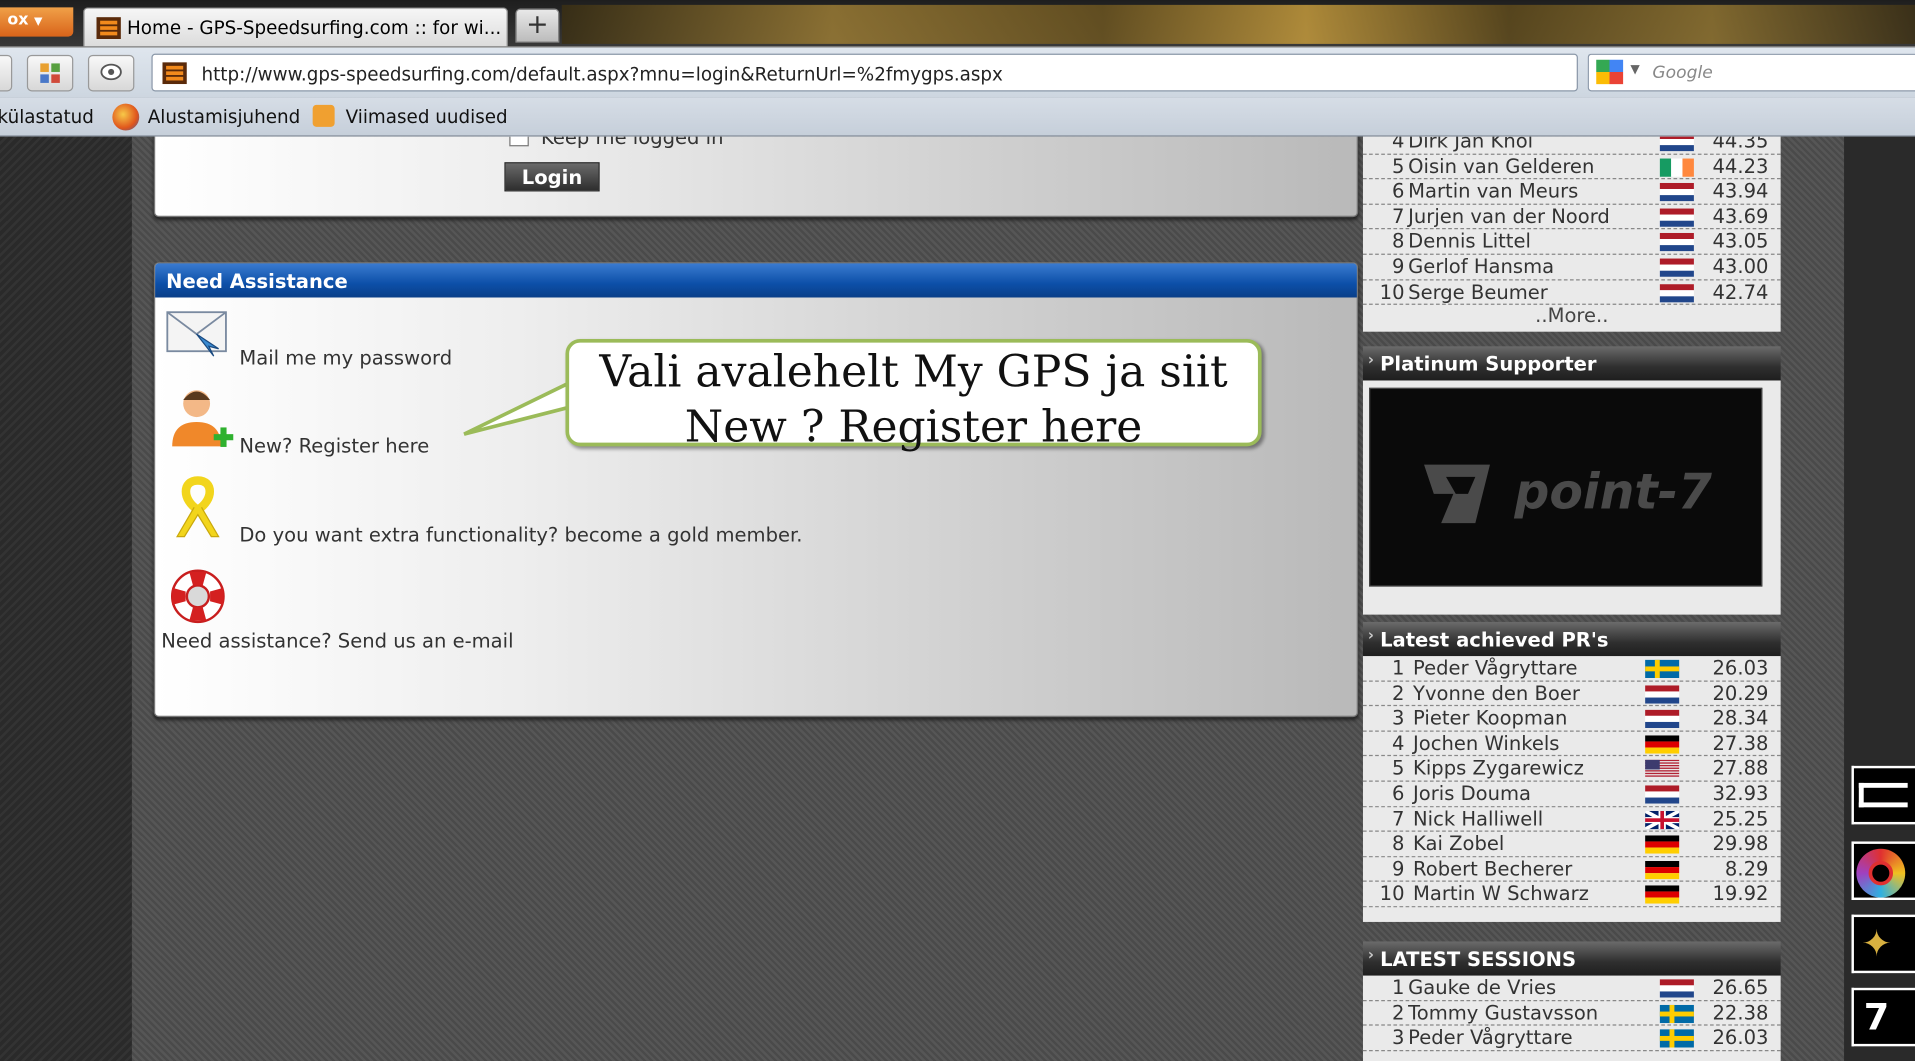  Describe the element at coordinates (1883, 795) in the screenshot. I see `sponsor-ce-icon` at that location.